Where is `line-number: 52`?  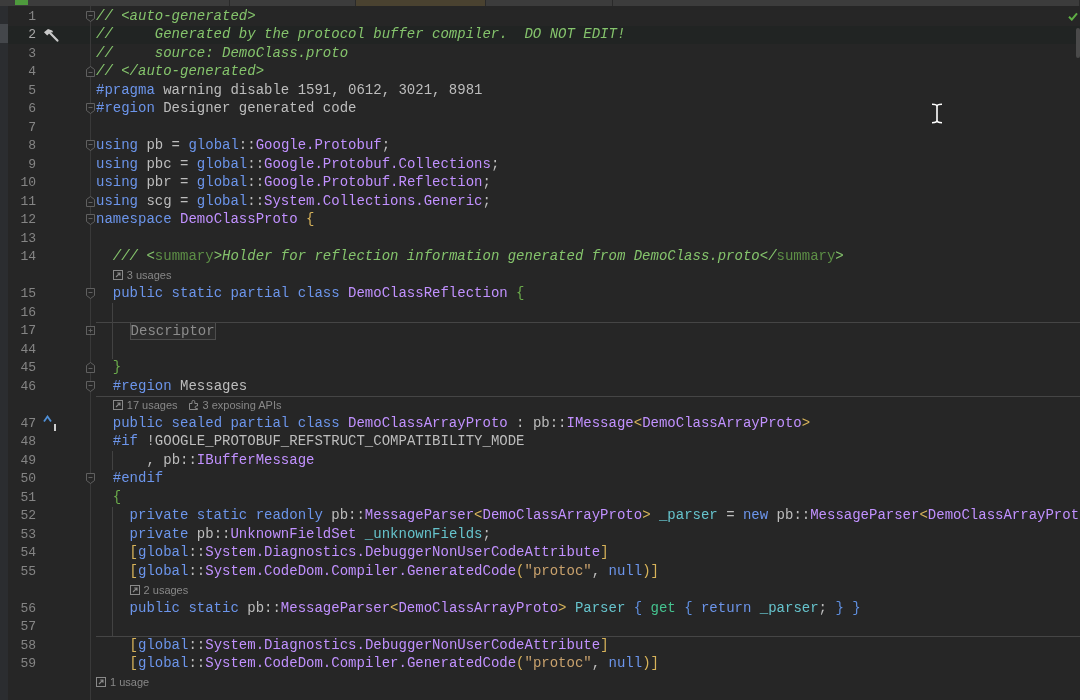 line-number: 52 is located at coordinates (28, 515).